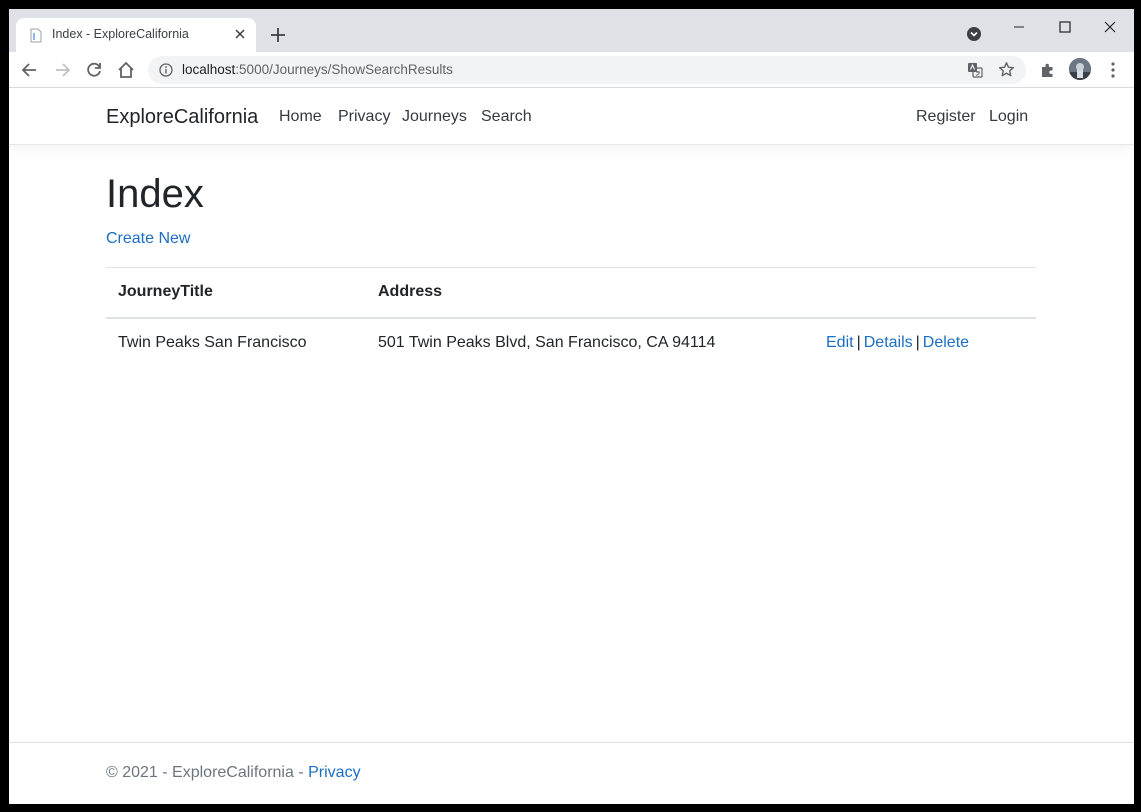  I want to click on bookmark-star-icon, so click(1006, 69).